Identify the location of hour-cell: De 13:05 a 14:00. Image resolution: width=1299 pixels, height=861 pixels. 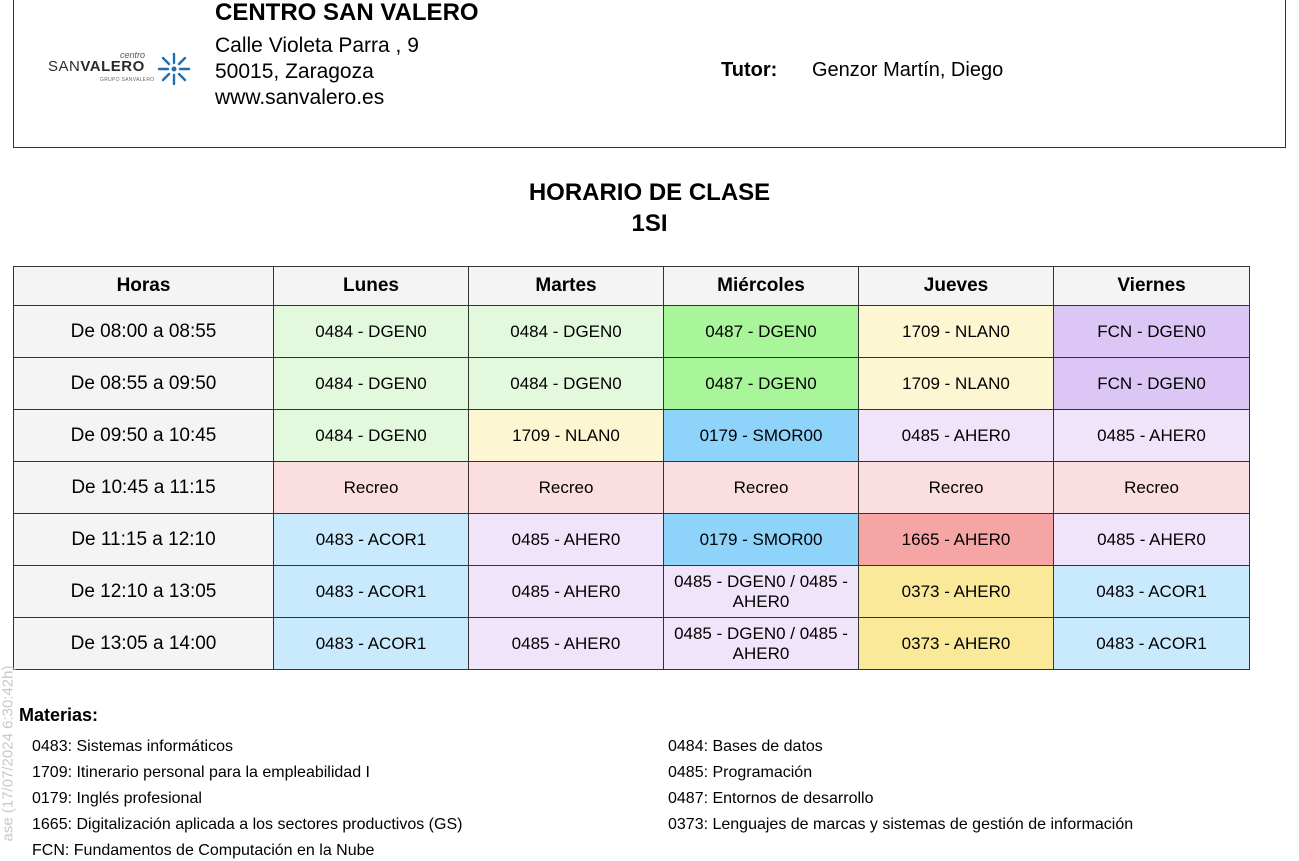
(143, 643).